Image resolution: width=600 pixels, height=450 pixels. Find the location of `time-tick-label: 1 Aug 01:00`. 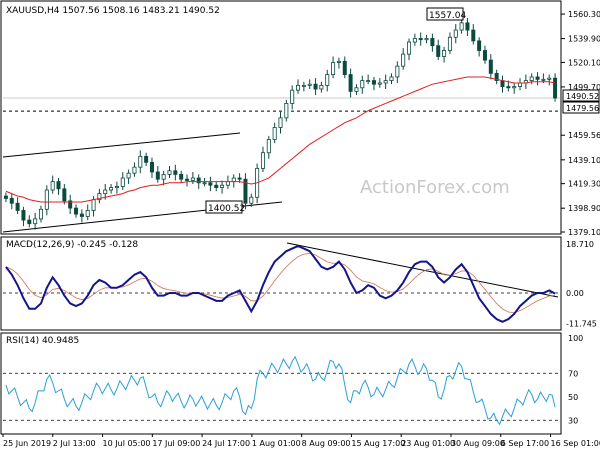

time-tick-label: 1 Aug 01:00 is located at coordinates (276, 443).